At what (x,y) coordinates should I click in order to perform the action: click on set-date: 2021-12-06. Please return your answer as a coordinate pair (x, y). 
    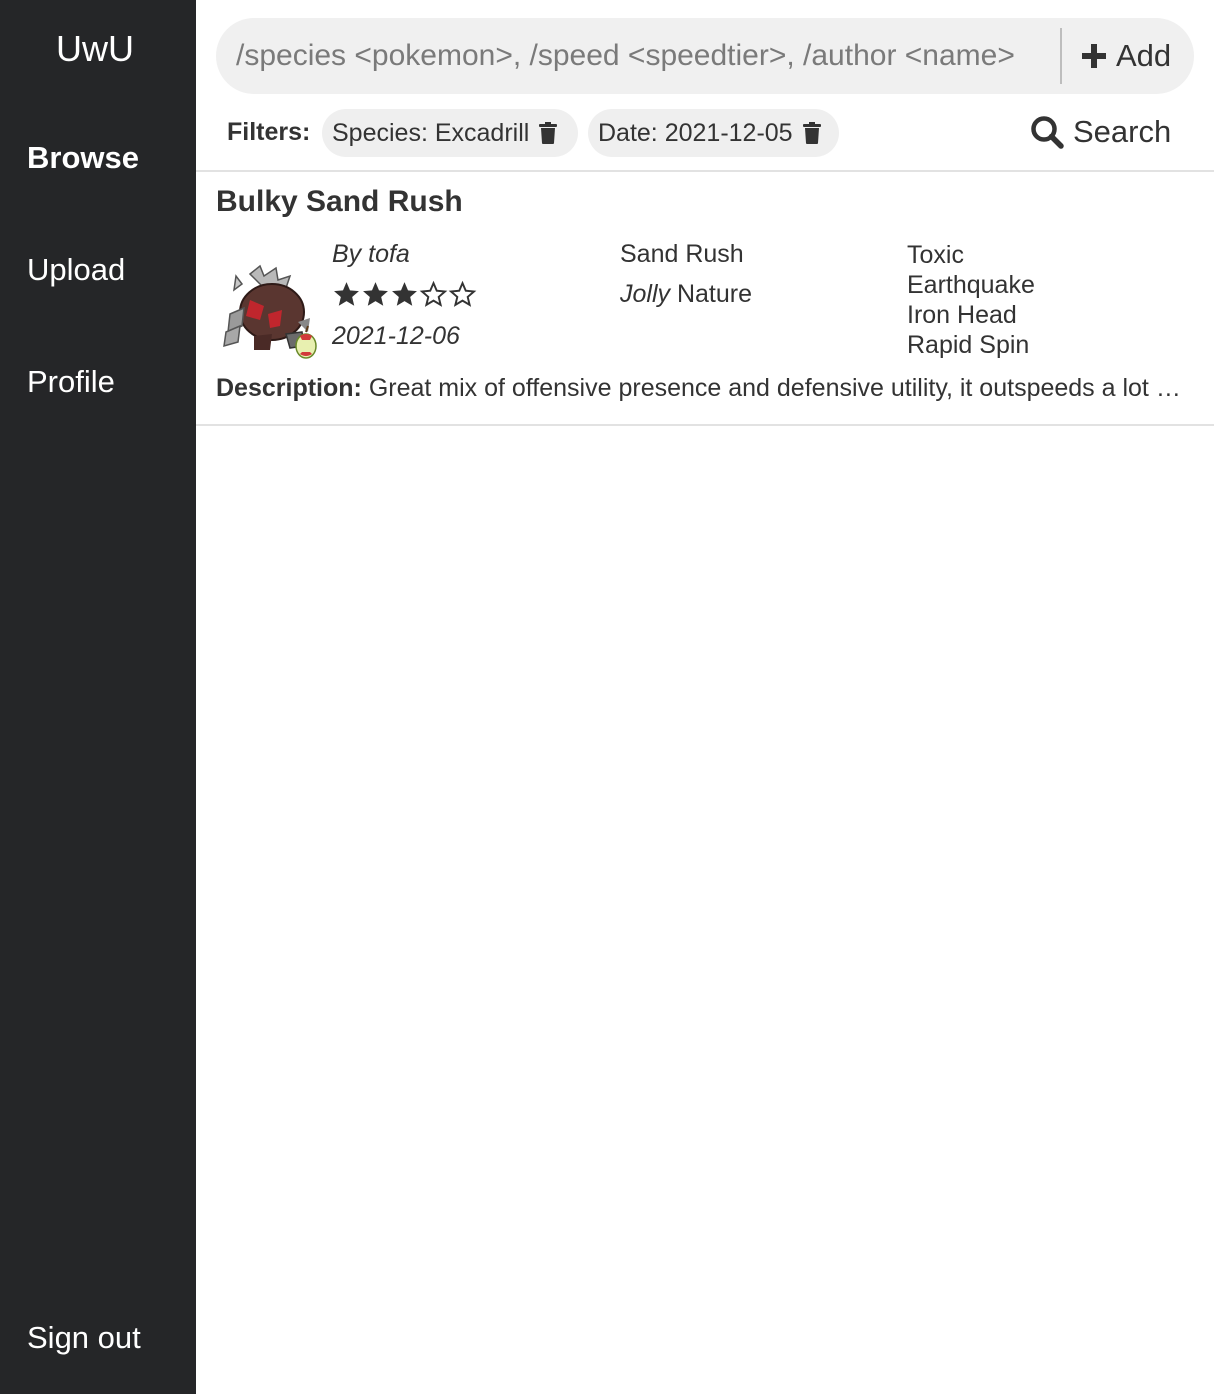
    Looking at the image, I should click on (396, 336).